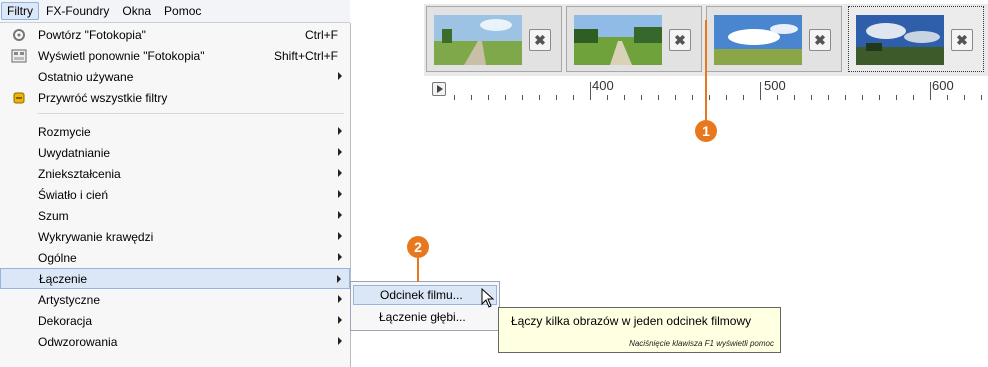 The height and width of the screenshot is (367, 988). Describe the element at coordinates (175, 97) in the screenshot. I see `menu-item-reset-filters: Przywróć wszystkie filtry` at that location.